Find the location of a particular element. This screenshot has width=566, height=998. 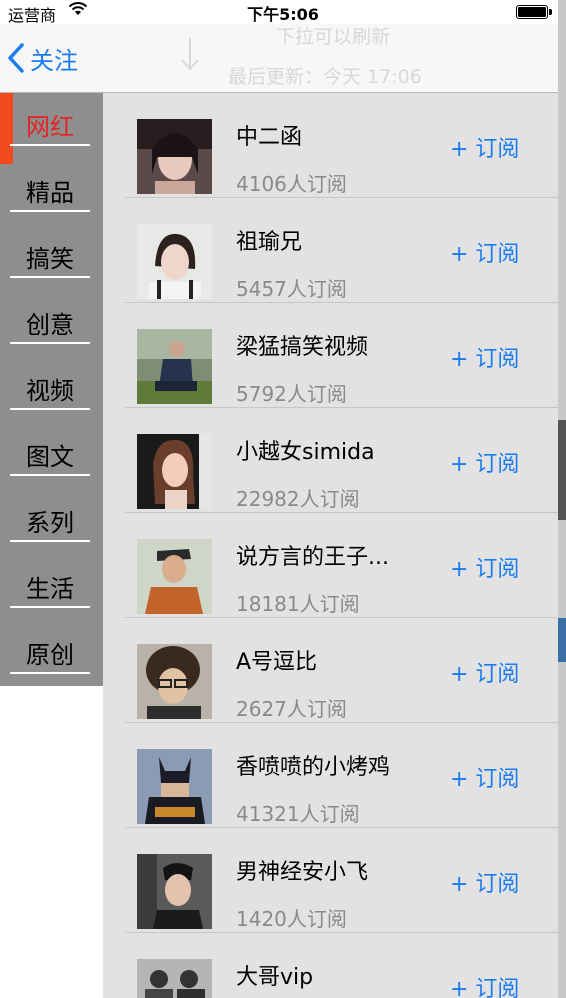

category-item: 精品 is located at coordinates (51, 192).